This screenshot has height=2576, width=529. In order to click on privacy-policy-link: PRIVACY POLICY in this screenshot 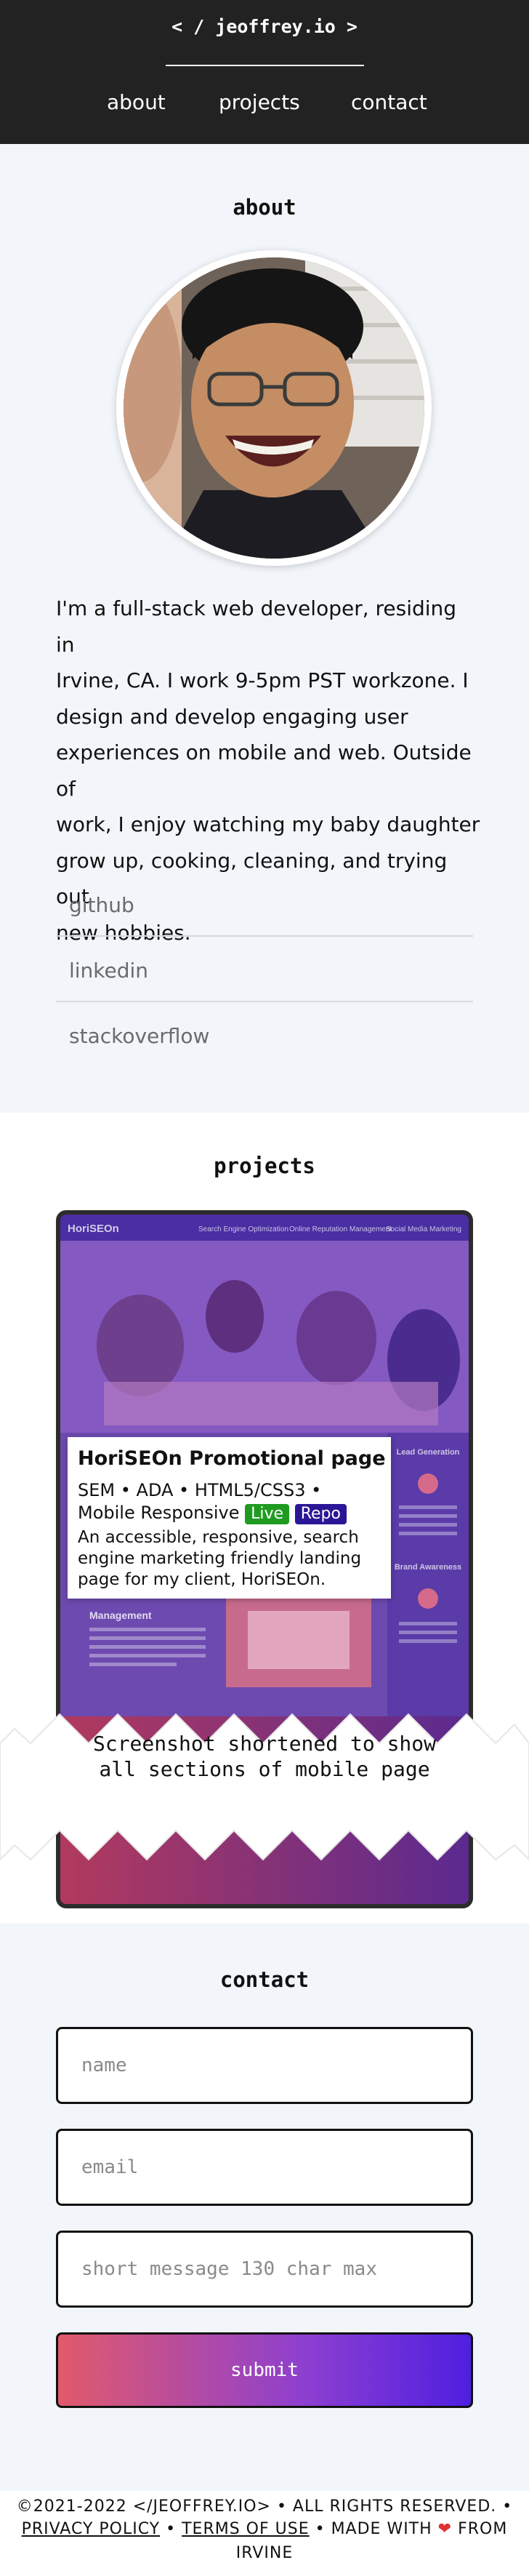, I will do `click(91, 2529)`.